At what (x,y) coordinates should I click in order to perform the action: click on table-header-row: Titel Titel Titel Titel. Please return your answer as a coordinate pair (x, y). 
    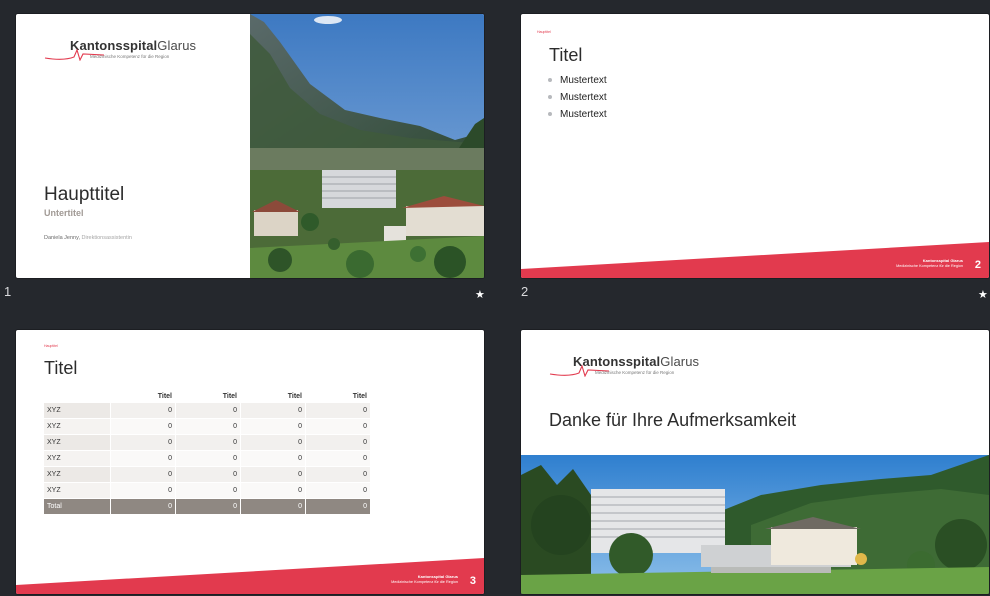
    Looking at the image, I should click on (207, 396).